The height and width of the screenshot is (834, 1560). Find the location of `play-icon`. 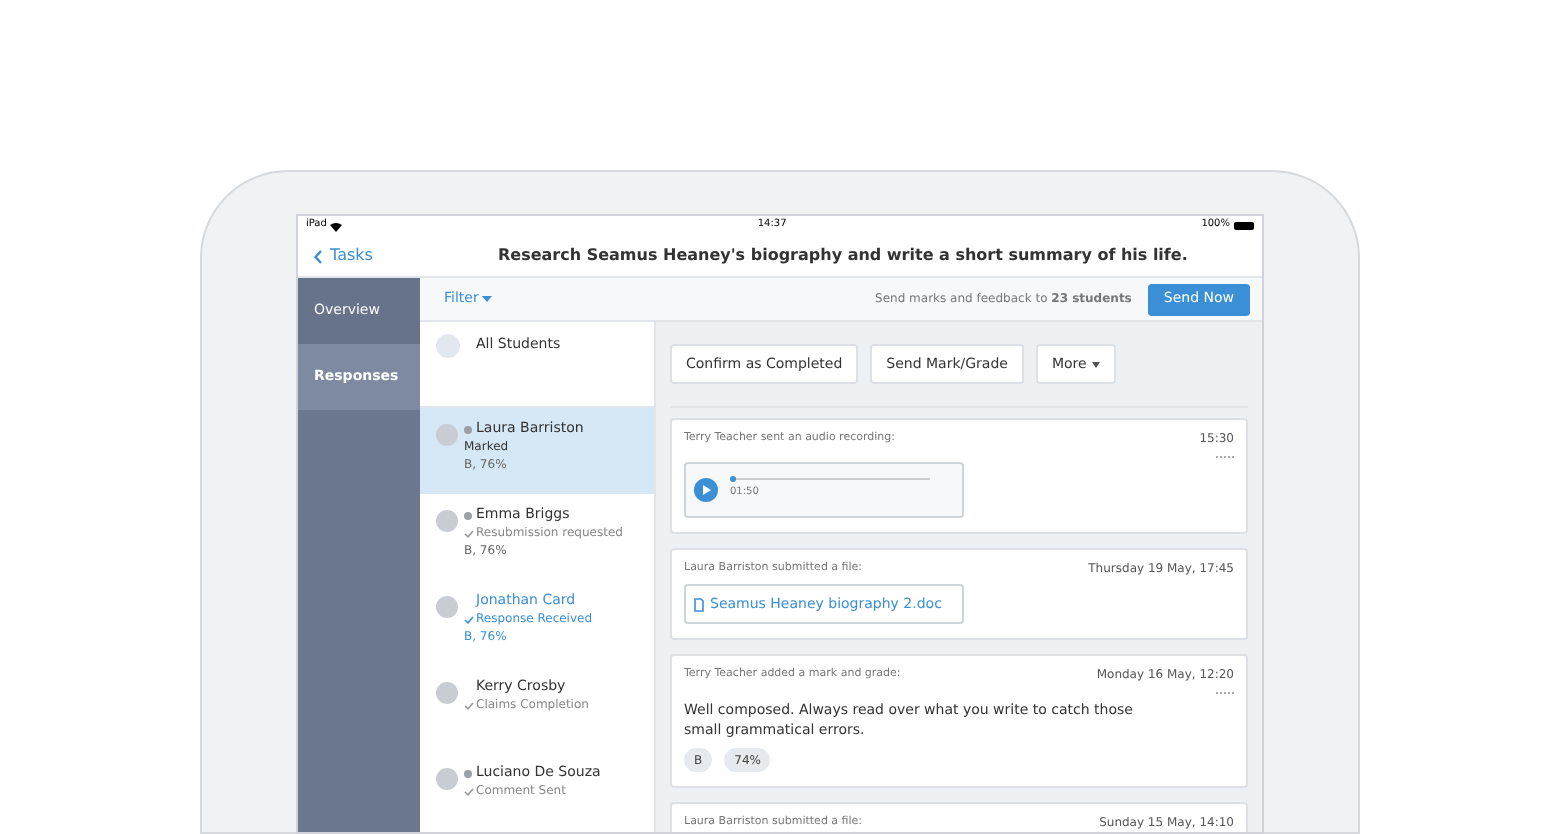

play-icon is located at coordinates (706, 490).